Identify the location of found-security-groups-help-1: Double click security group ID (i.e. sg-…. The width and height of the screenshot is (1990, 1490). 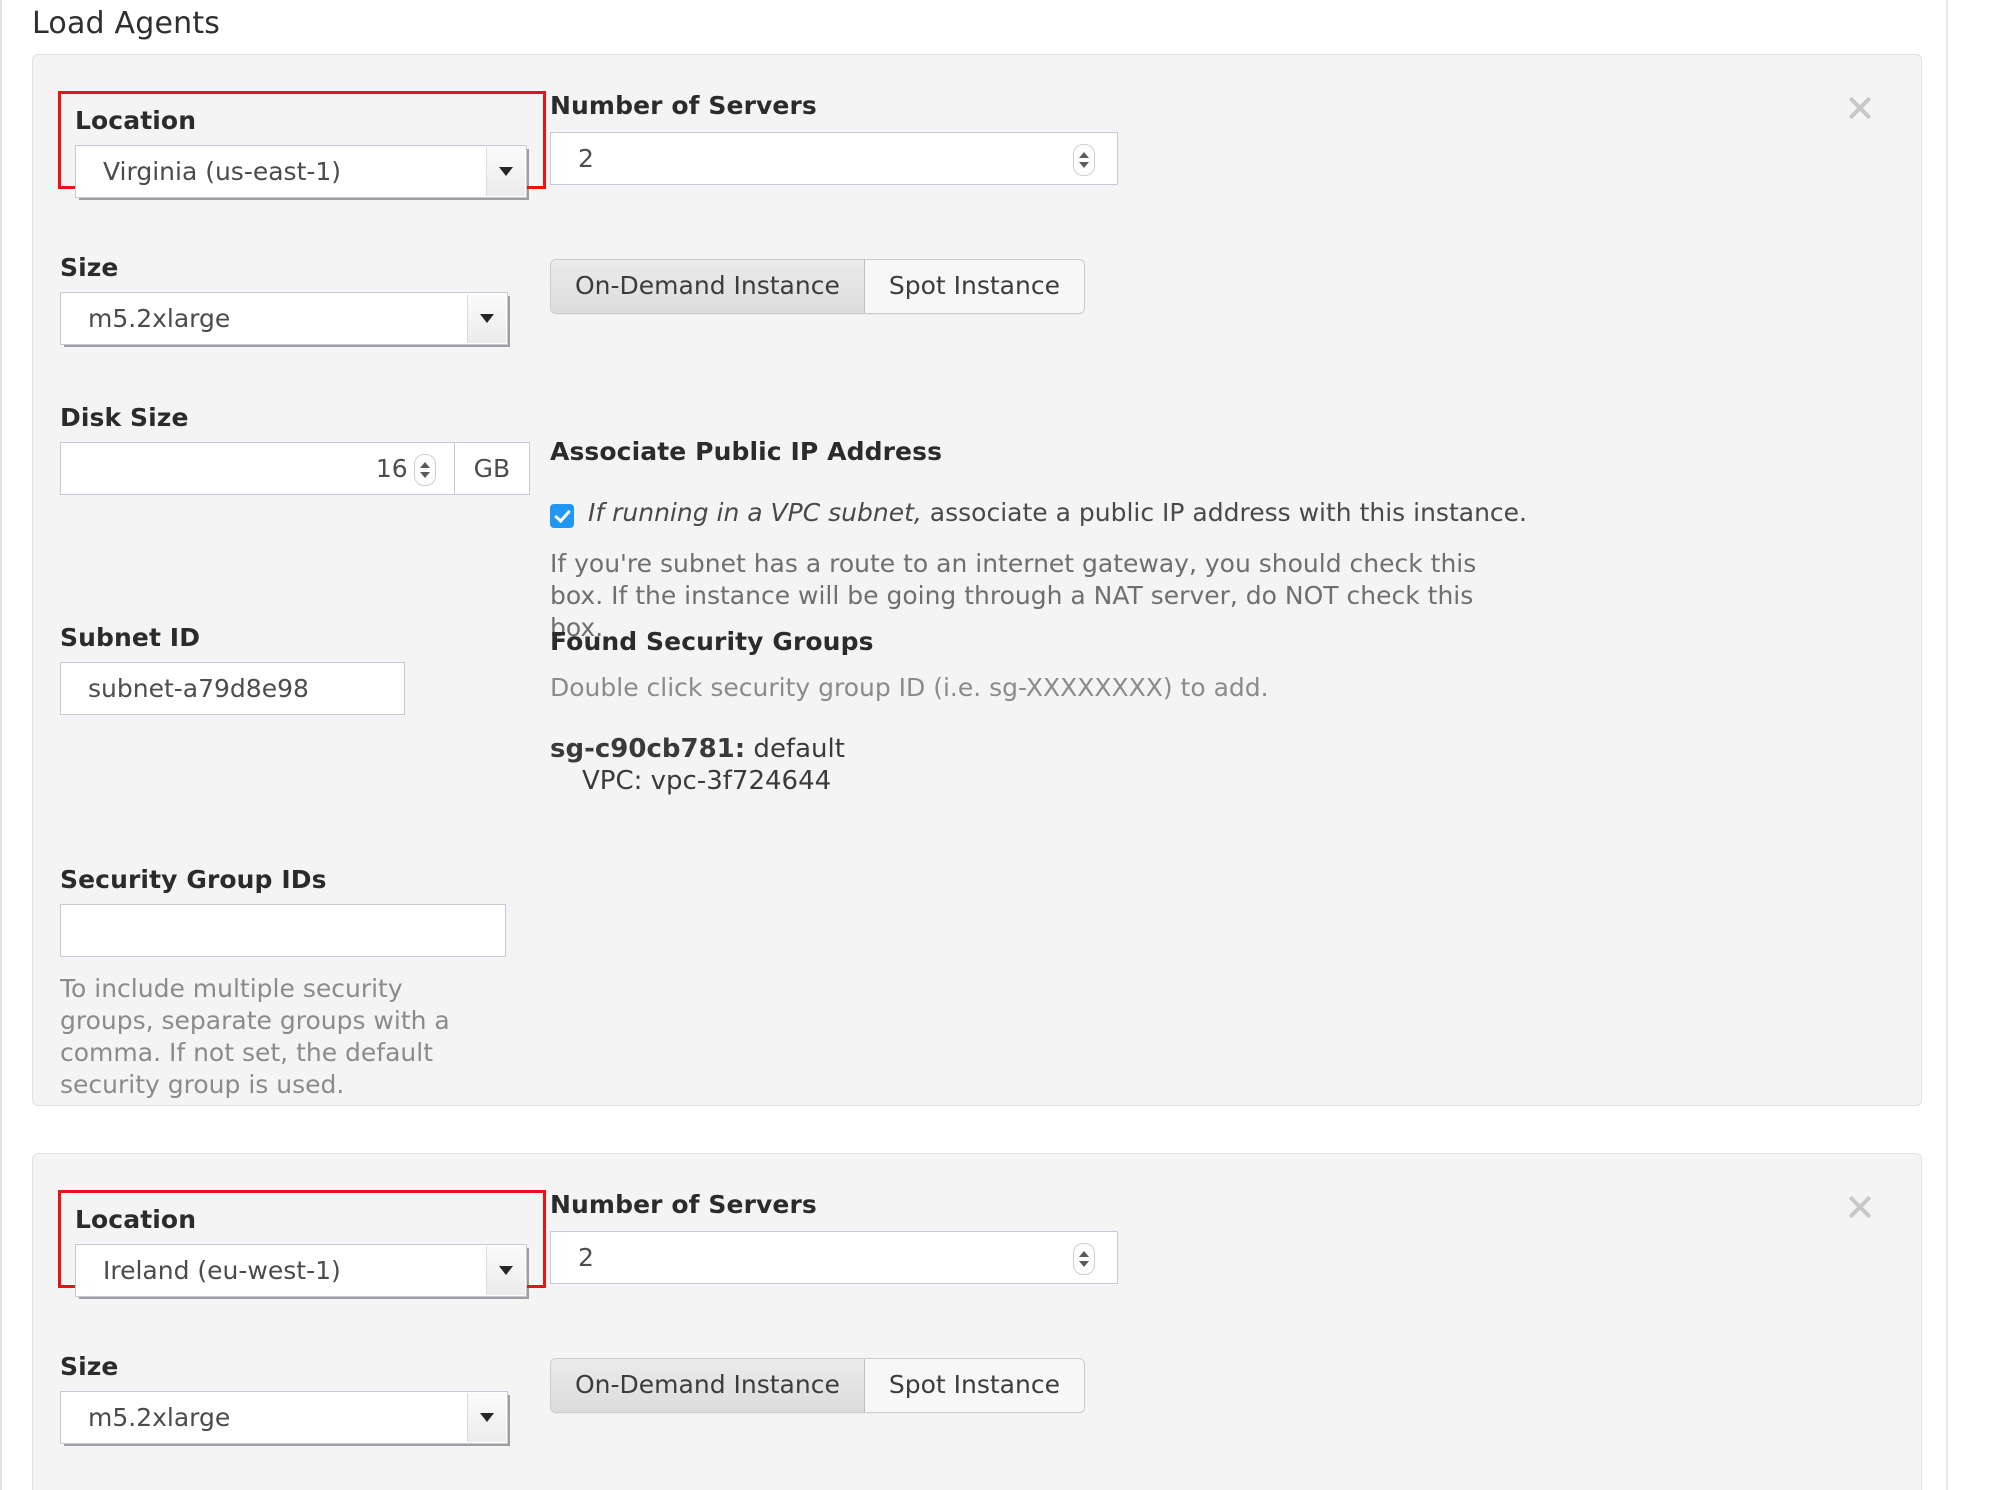
(909, 687).